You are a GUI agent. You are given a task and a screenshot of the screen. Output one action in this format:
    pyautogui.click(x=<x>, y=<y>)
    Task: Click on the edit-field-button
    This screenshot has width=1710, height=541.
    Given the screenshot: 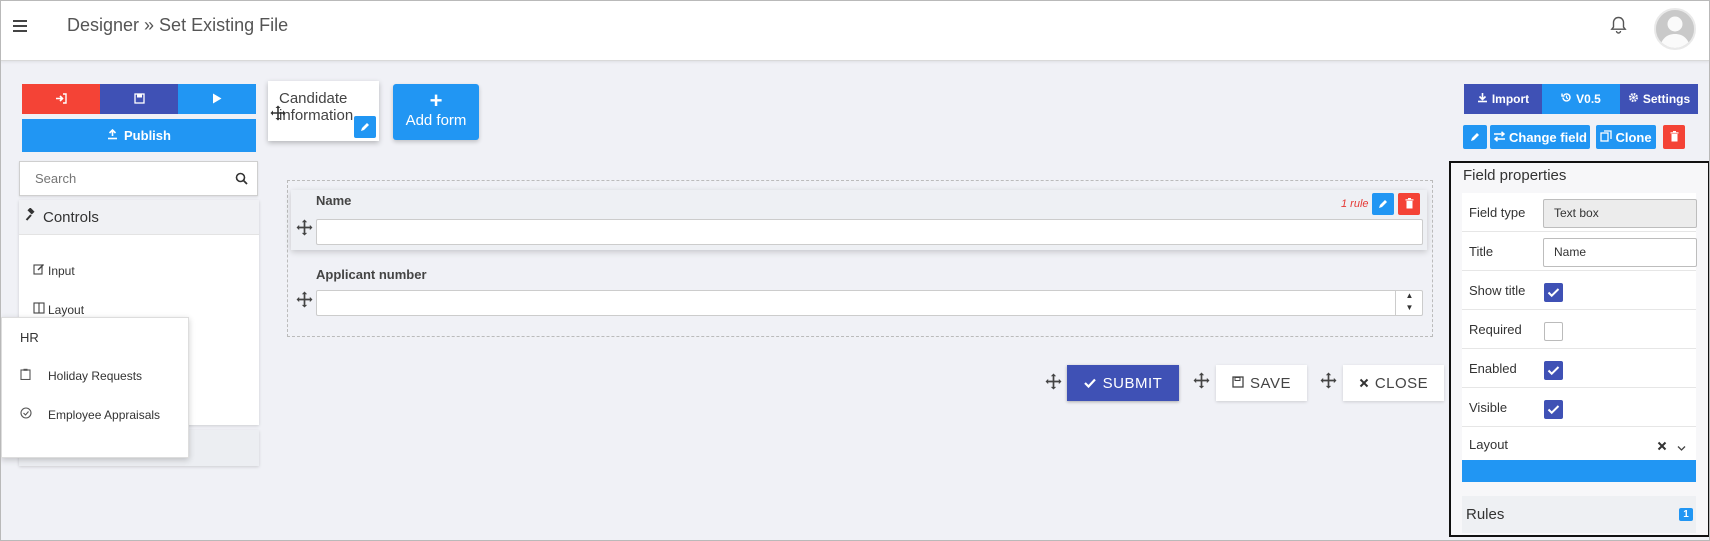 What is the action you would take?
    pyautogui.click(x=1383, y=204)
    